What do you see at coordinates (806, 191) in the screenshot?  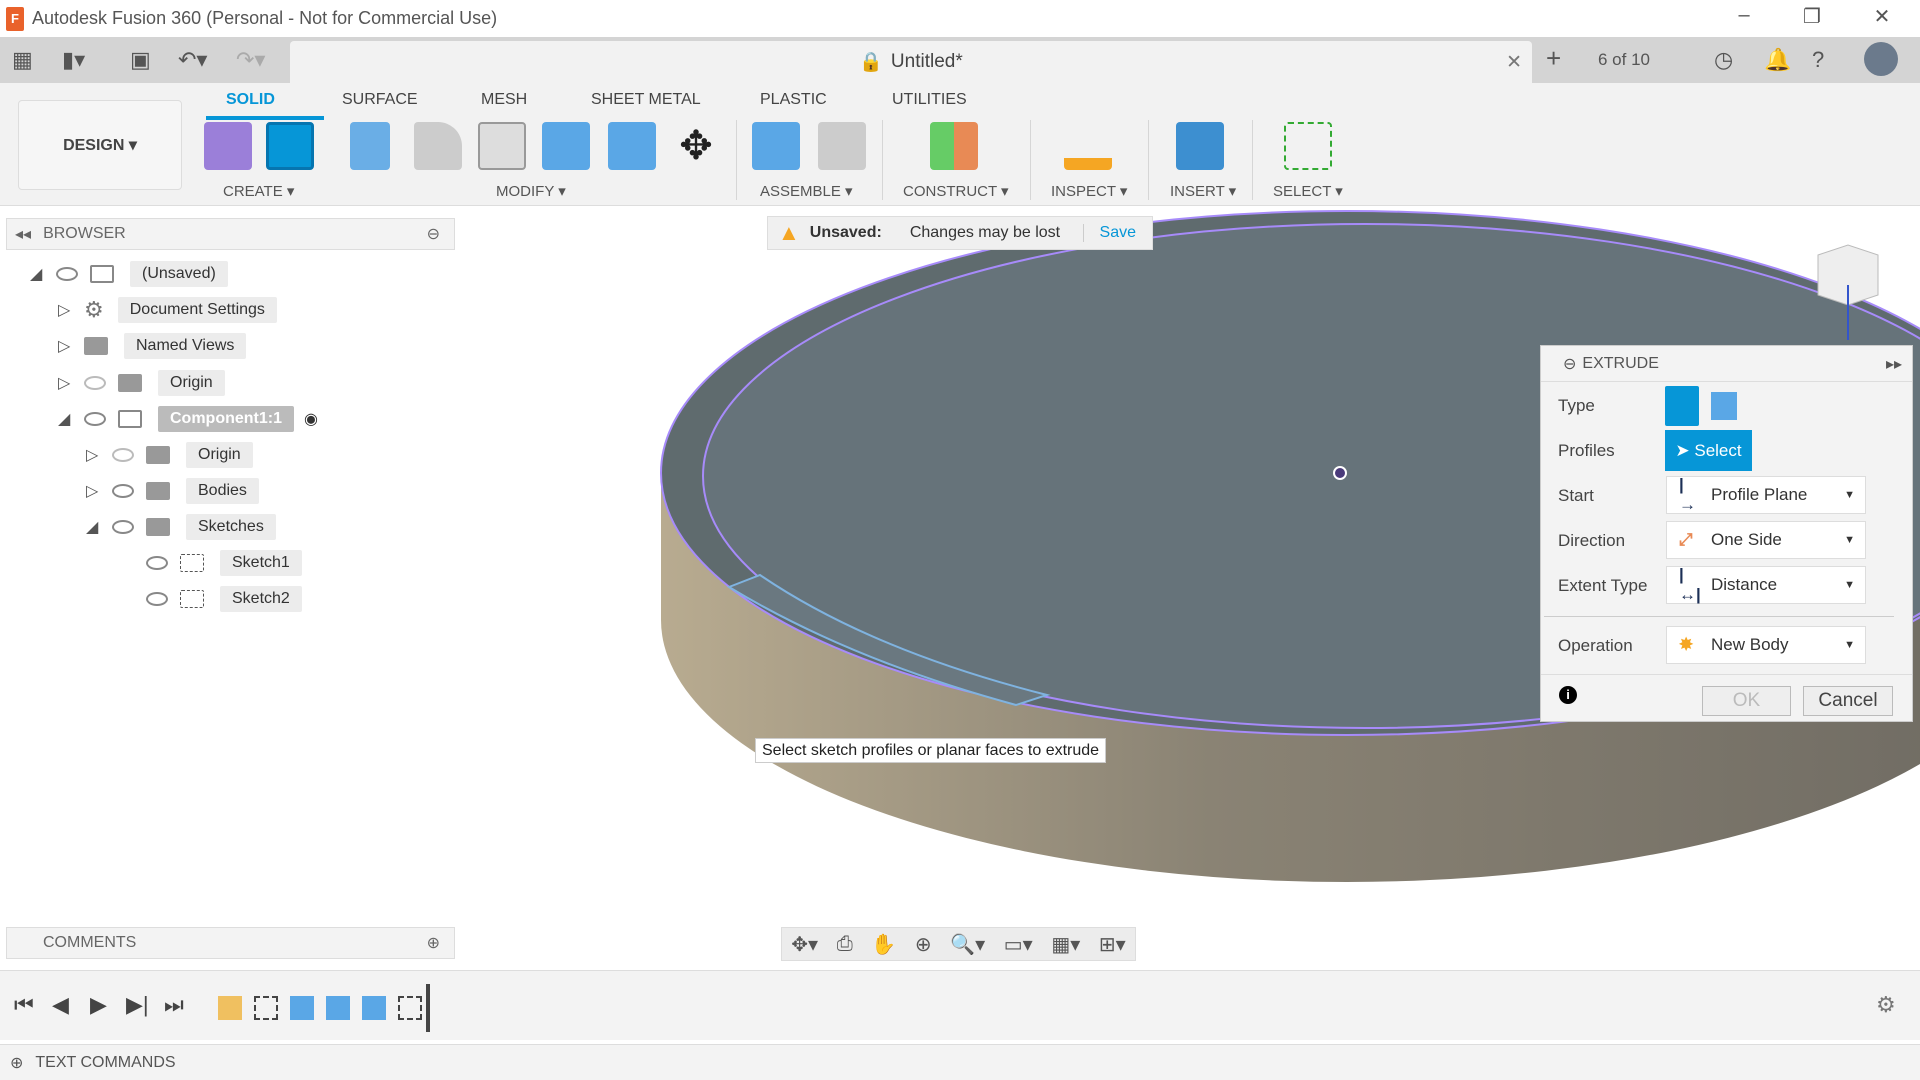 I see `assemble-menu: ASSEMBLE ▾` at bounding box center [806, 191].